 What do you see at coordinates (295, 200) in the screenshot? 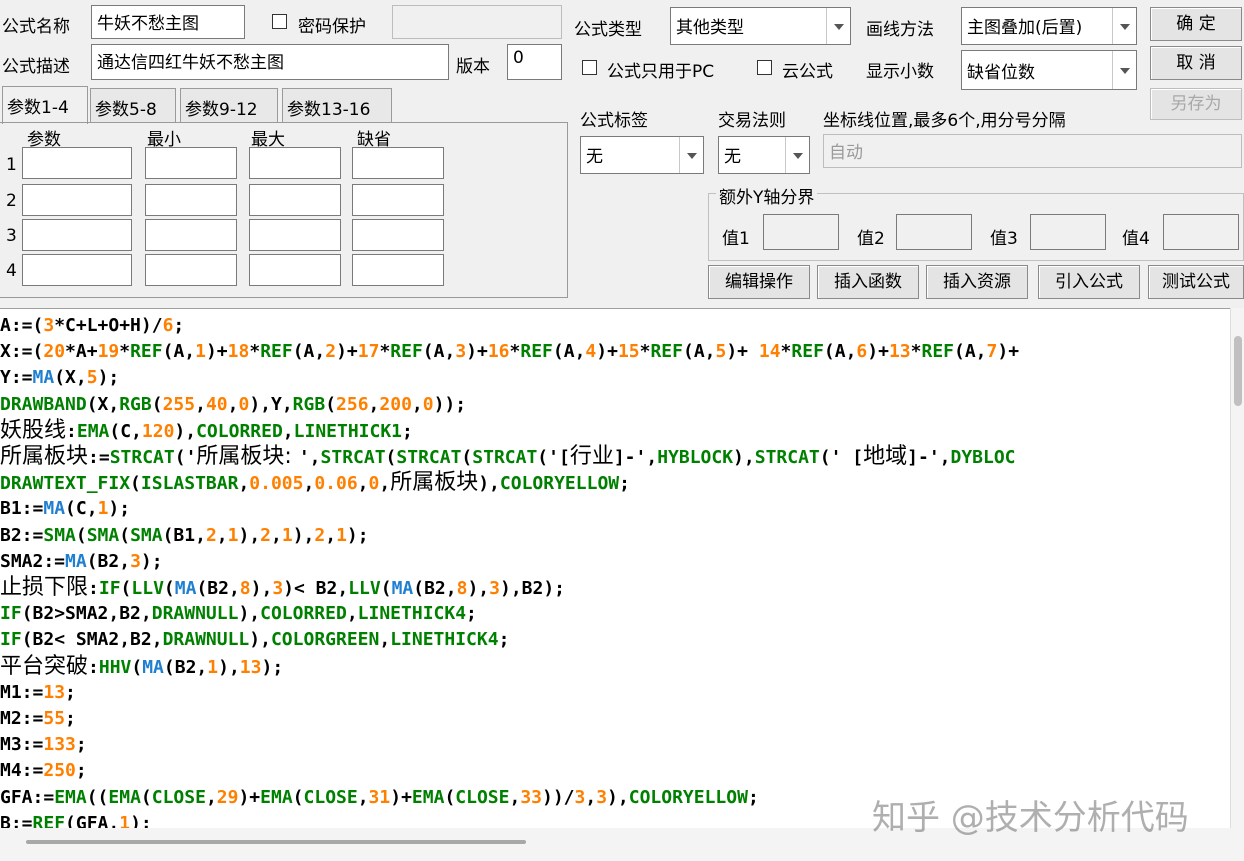
I see `param-2-max-input` at bounding box center [295, 200].